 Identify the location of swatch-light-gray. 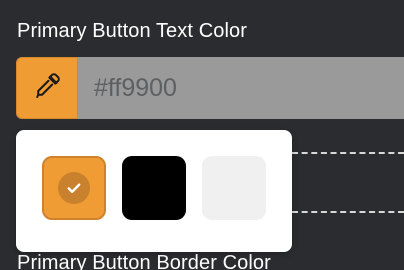
(234, 188).